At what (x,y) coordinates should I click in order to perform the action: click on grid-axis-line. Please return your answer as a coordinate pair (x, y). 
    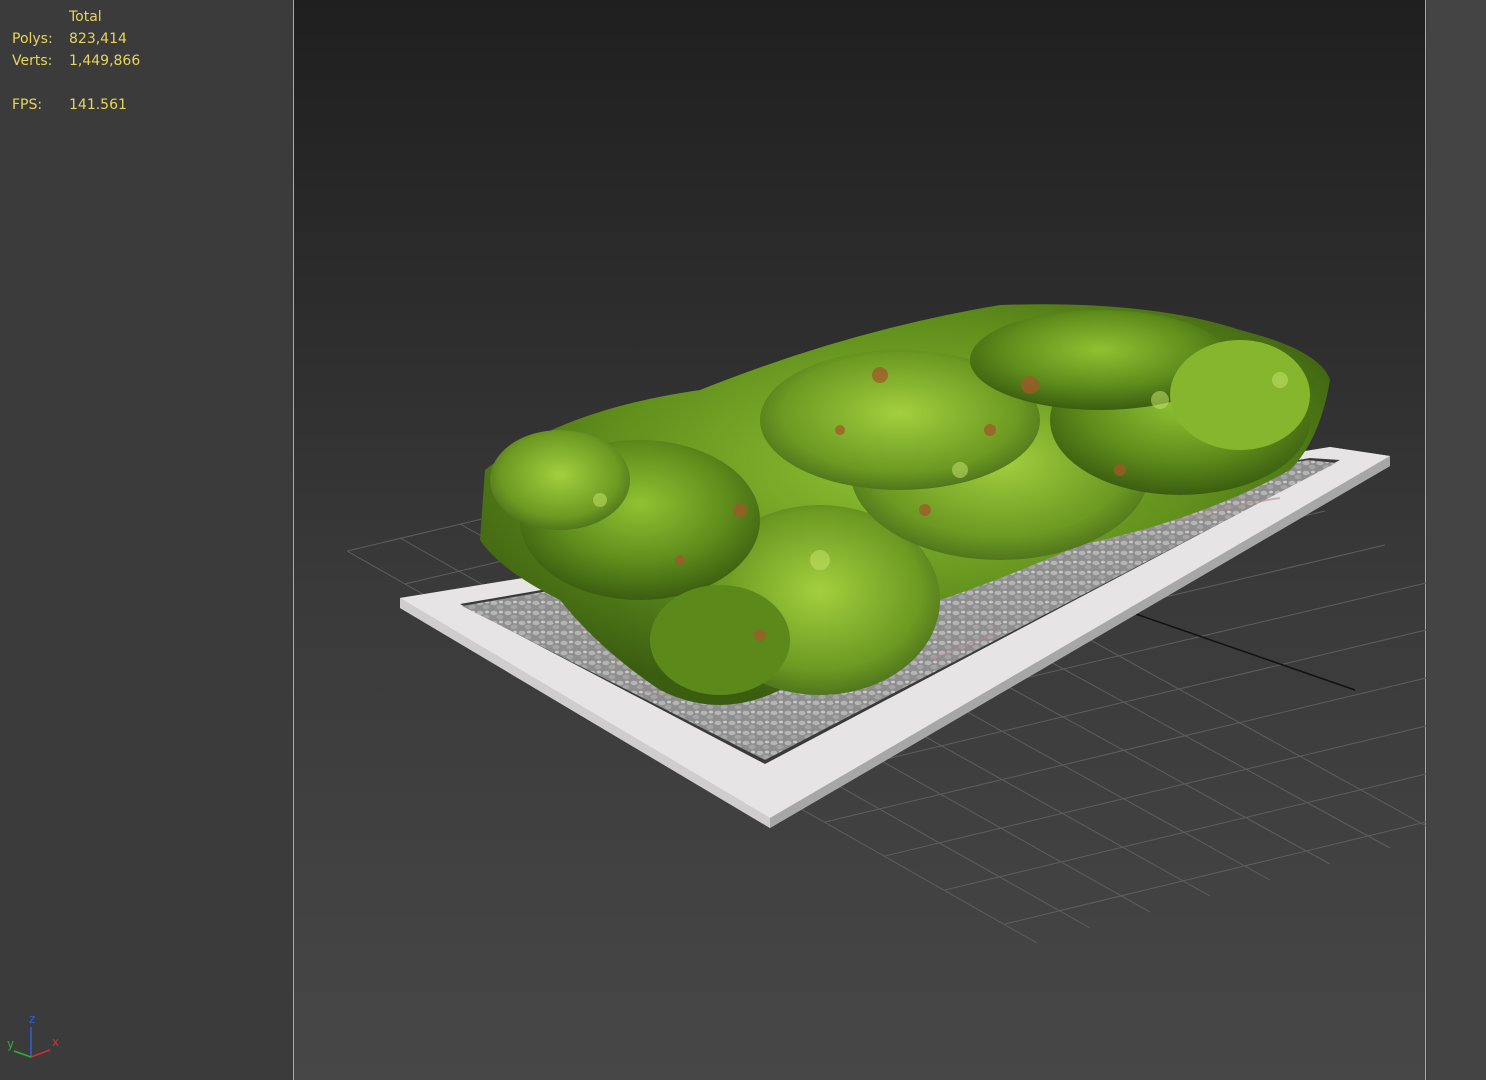
    Looking at the image, I should click on (1242, 651).